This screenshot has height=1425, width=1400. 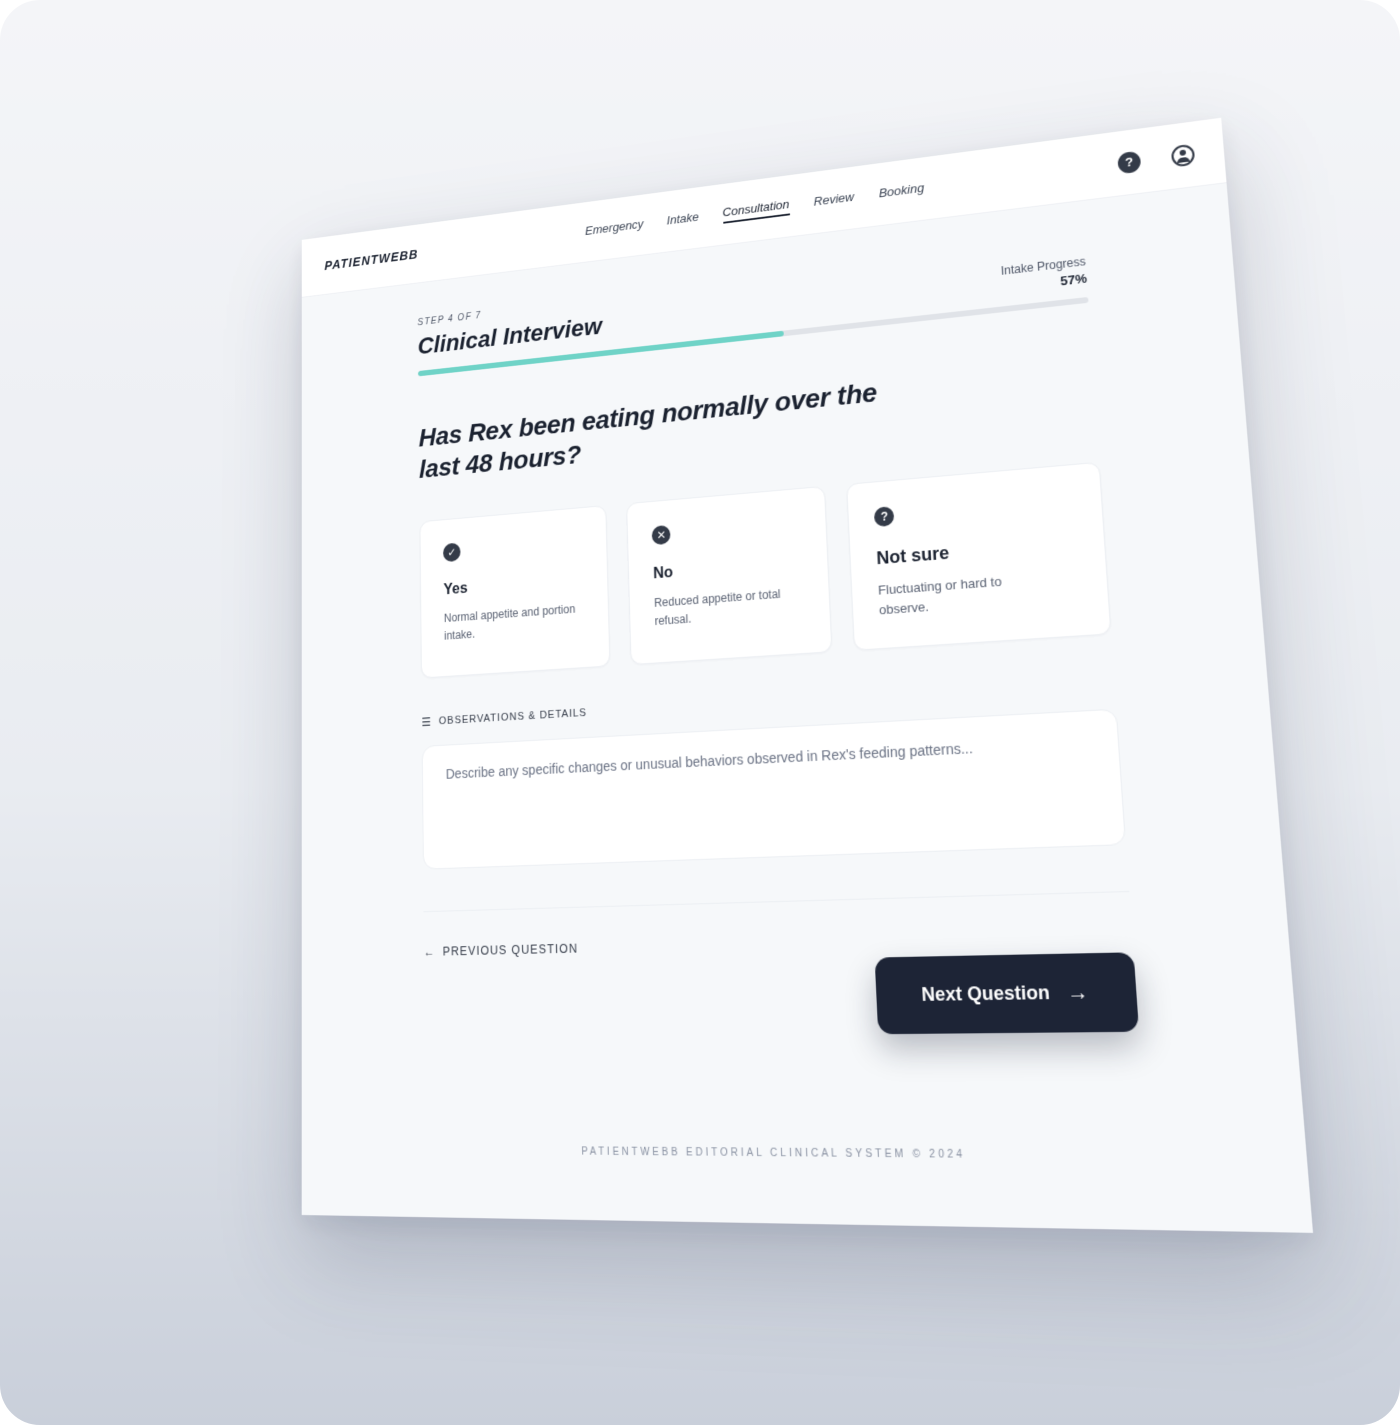 What do you see at coordinates (513, 717) in the screenshot?
I see `observations-label-text: OBSERVATIONS & DETAILS` at bounding box center [513, 717].